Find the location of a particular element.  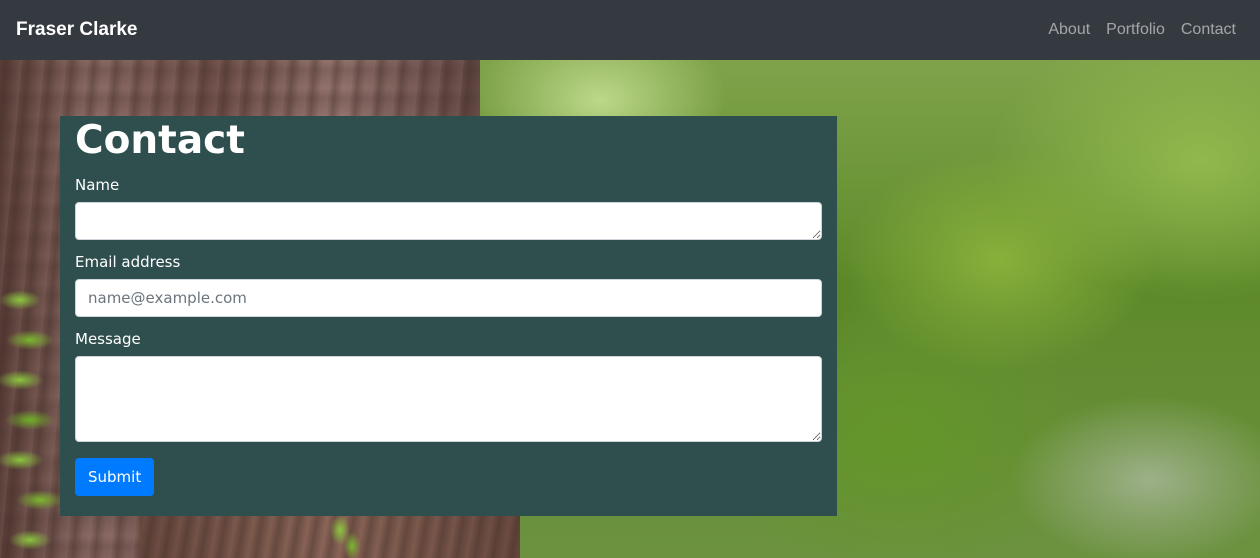

page-title: Contact is located at coordinates (160, 140).